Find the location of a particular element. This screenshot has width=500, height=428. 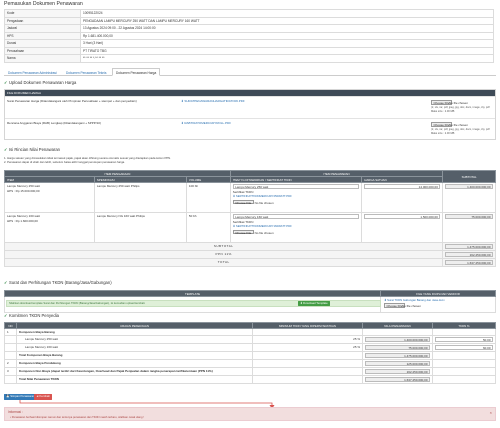

pointer-arrow is located at coordinates (147, 404).